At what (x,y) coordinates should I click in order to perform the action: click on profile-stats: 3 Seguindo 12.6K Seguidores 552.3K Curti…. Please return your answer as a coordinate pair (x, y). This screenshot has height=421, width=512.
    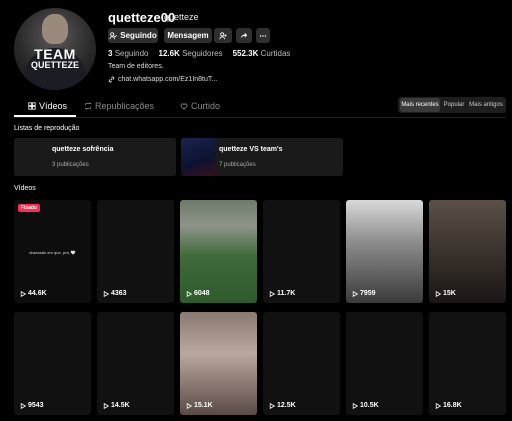
    Looking at the image, I should click on (199, 53).